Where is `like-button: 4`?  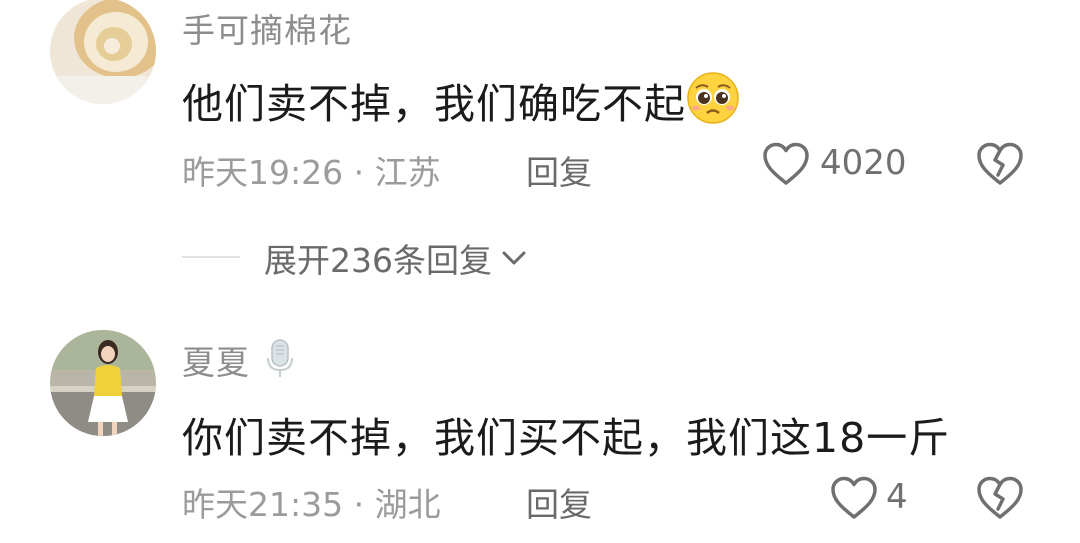
like-button: 4 is located at coordinates (870, 498).